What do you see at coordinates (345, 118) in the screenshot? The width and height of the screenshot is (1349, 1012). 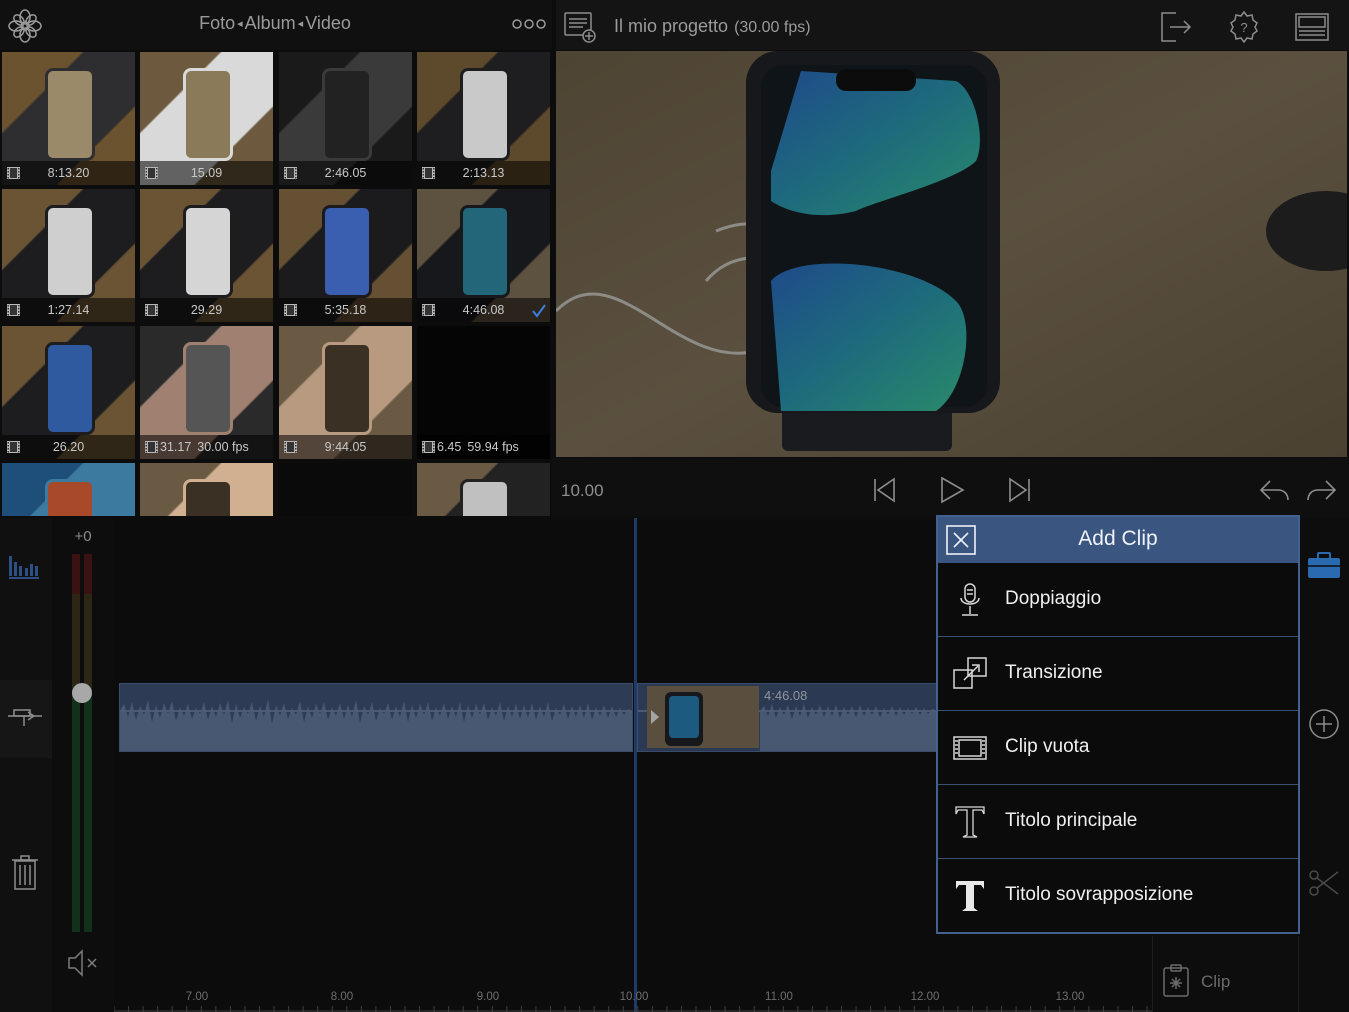 I see `media-thumbnail: 2:46.05` at bounding box center [345, 118].